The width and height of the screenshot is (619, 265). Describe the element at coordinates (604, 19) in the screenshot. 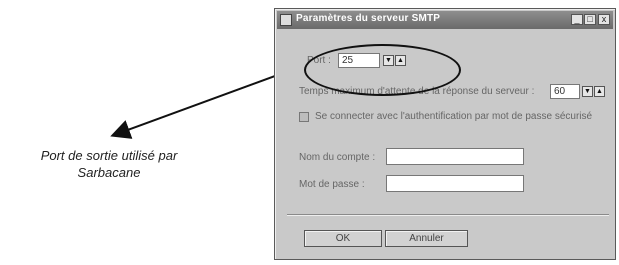

I see `close-button: x` at that location.